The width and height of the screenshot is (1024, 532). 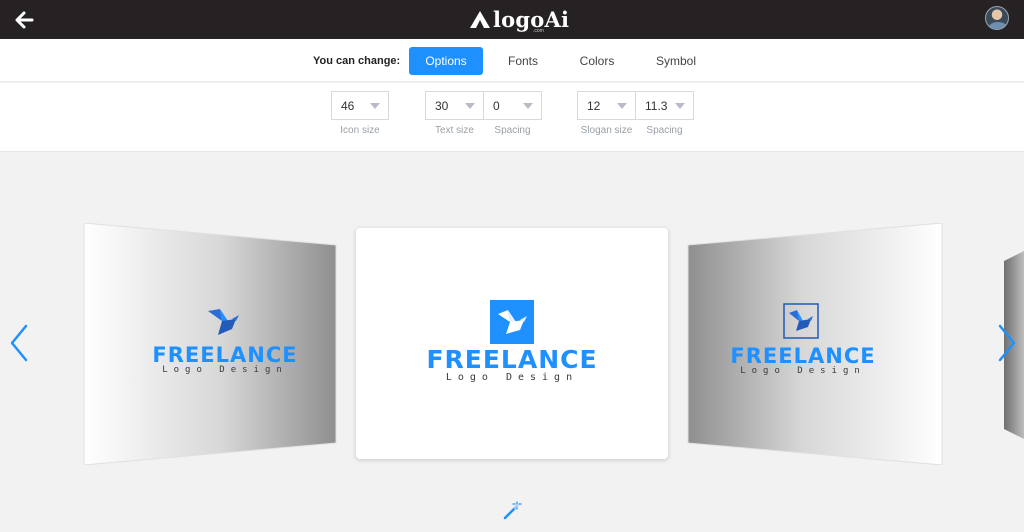 I want to click on logo-preview-next: FREELANCE Logo Design, so click(x=803, y=360).